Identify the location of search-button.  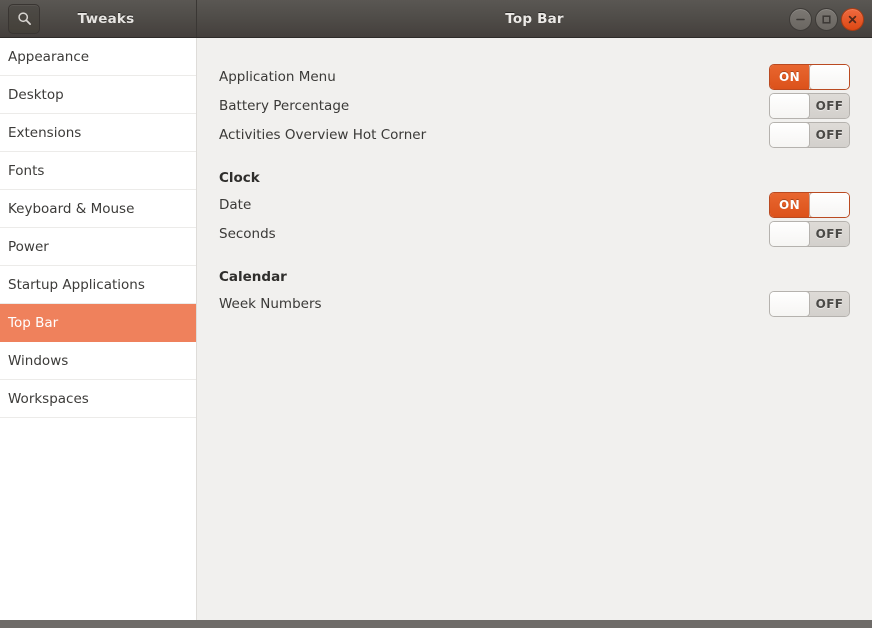
(24, 18).